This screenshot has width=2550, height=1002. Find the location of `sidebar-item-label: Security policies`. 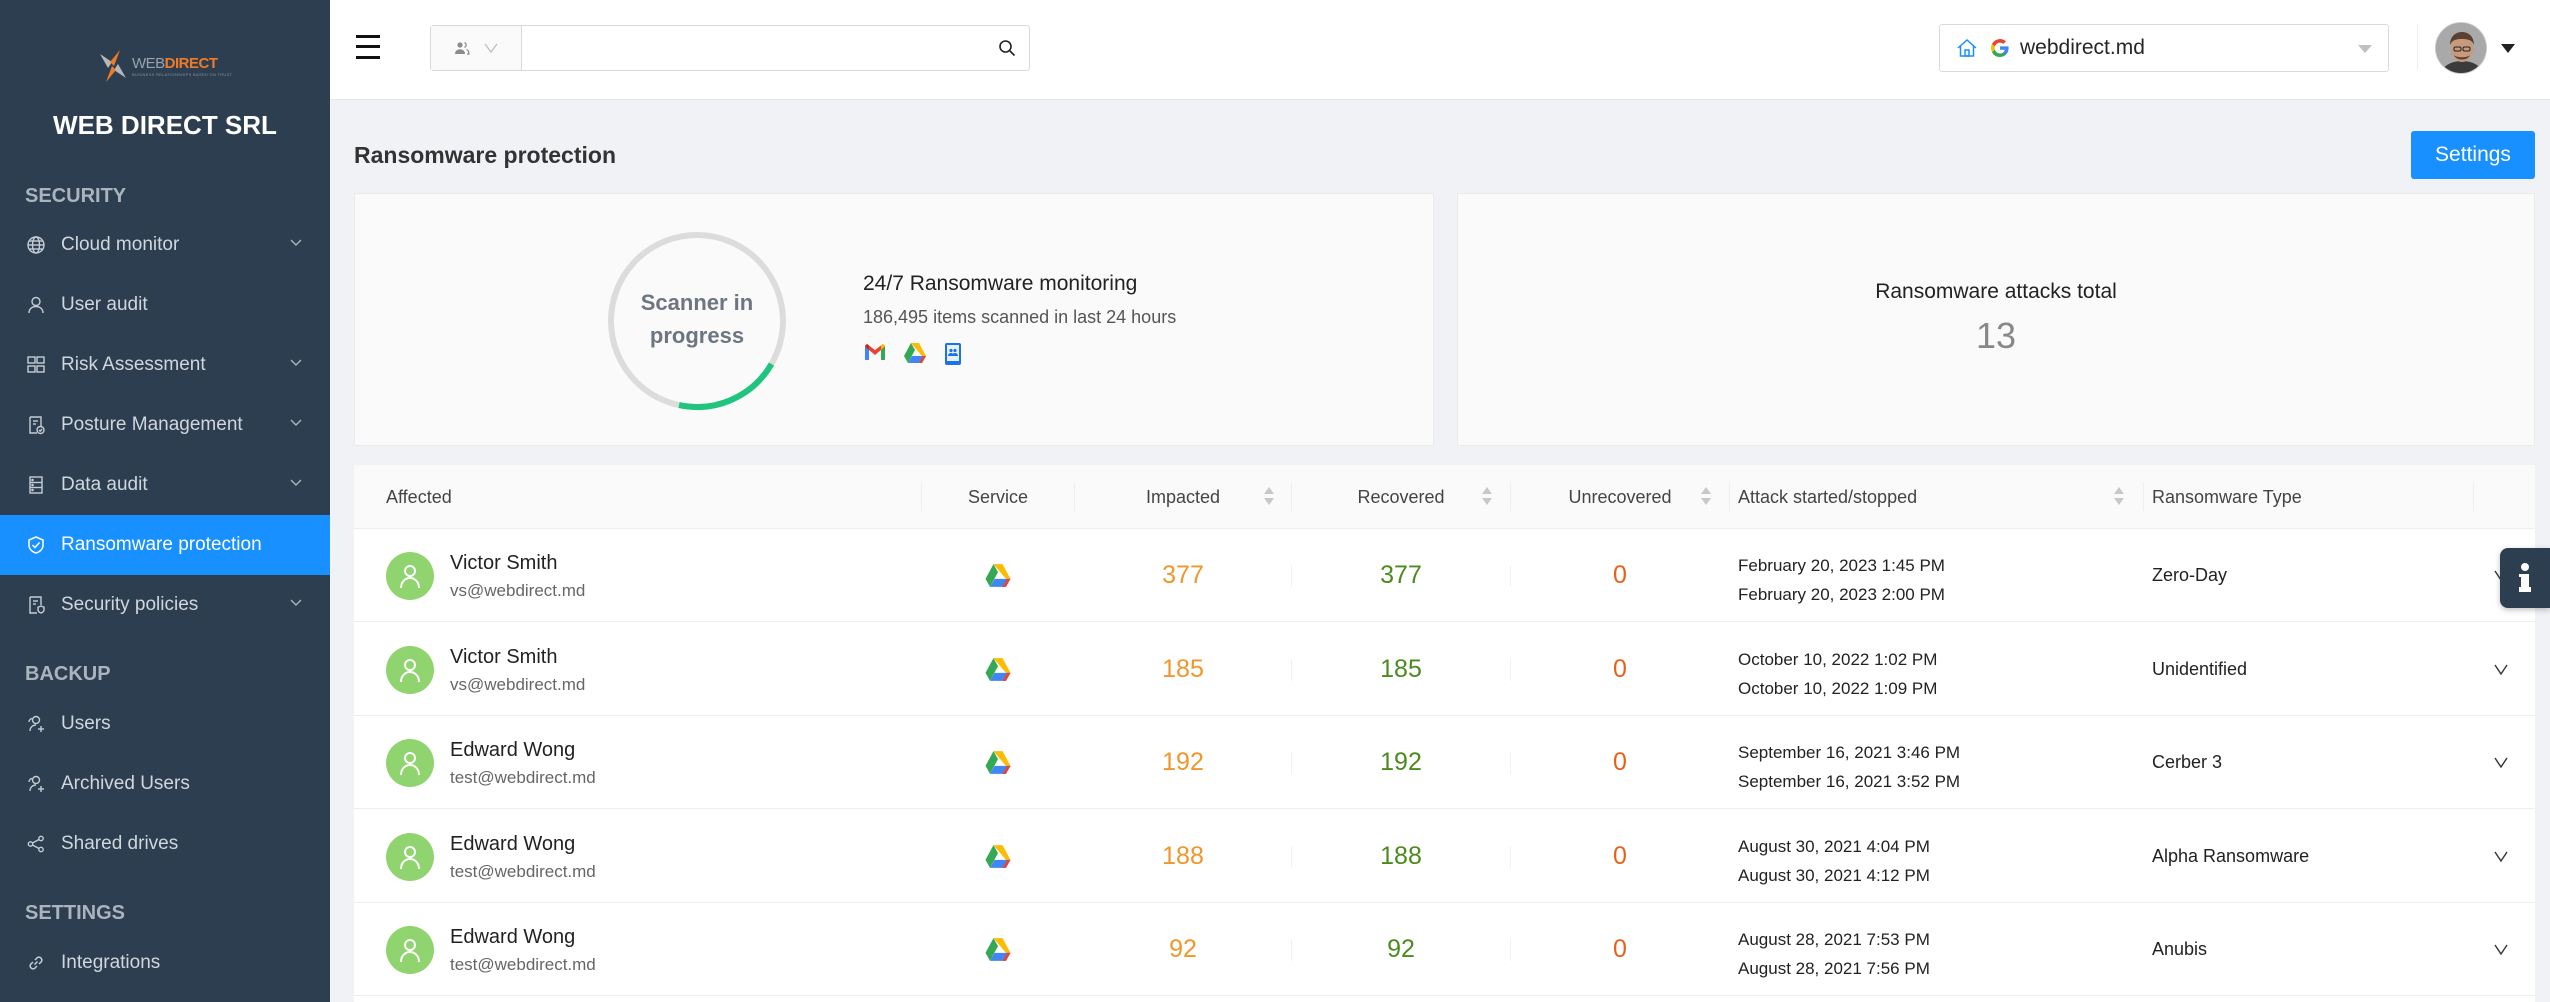

sidebar-item-label: Security policies is located at coordinates (130, 604).